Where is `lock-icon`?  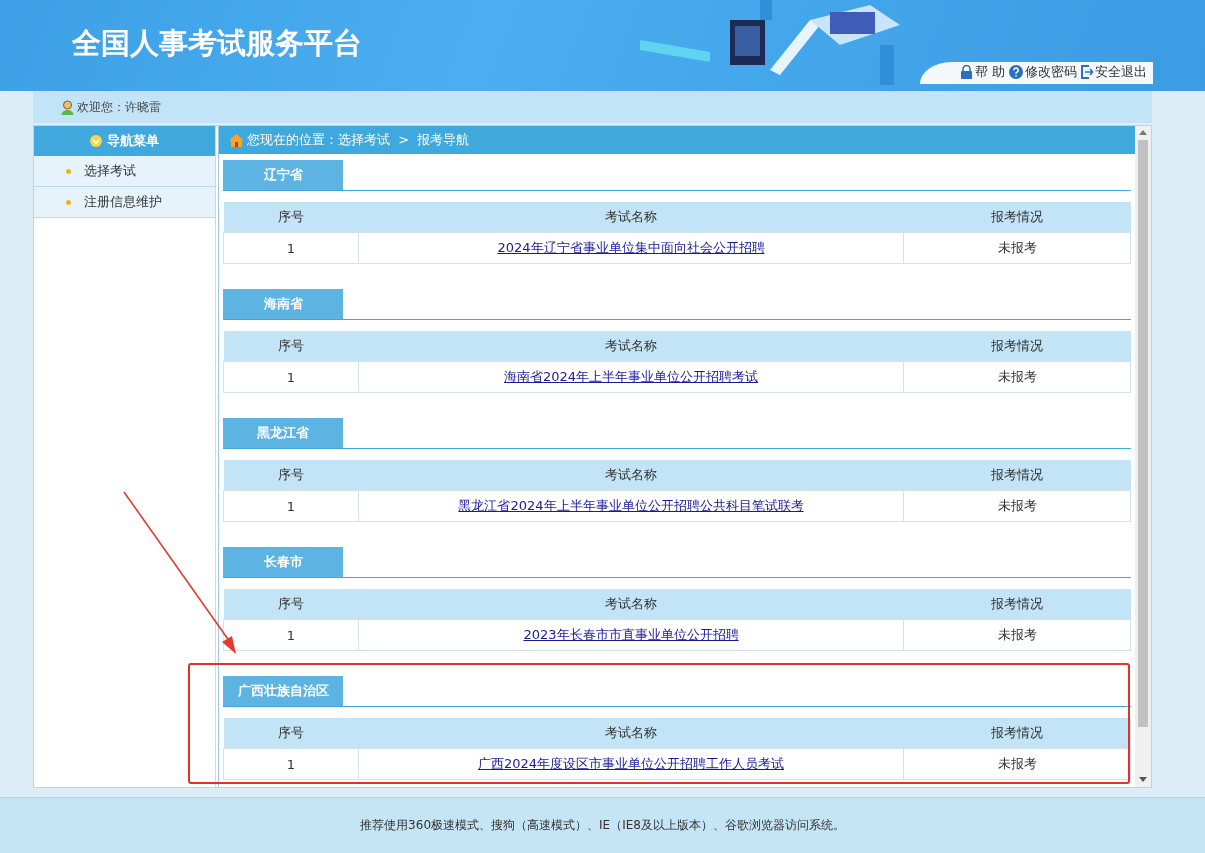
lock-icon is located at coordinates (966, 72).